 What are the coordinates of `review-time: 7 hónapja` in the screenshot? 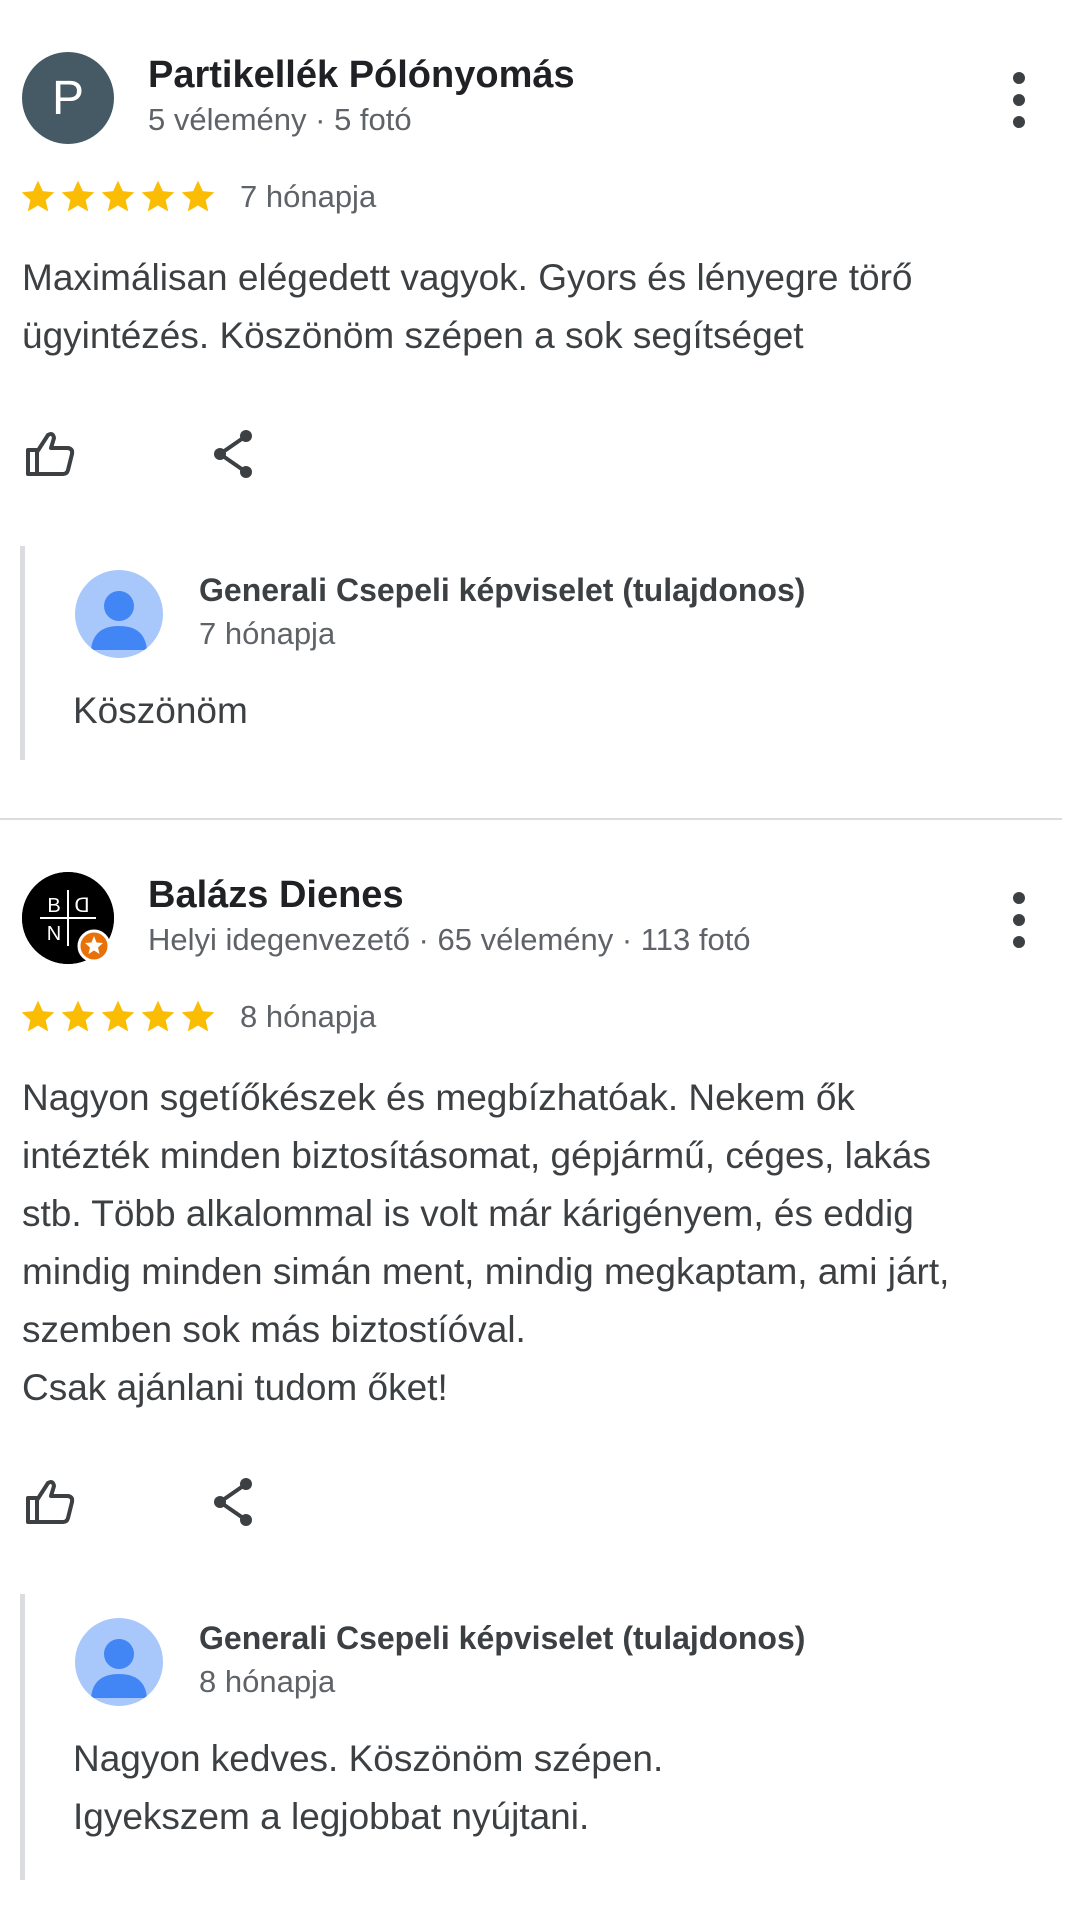 It's located at (308, 196).